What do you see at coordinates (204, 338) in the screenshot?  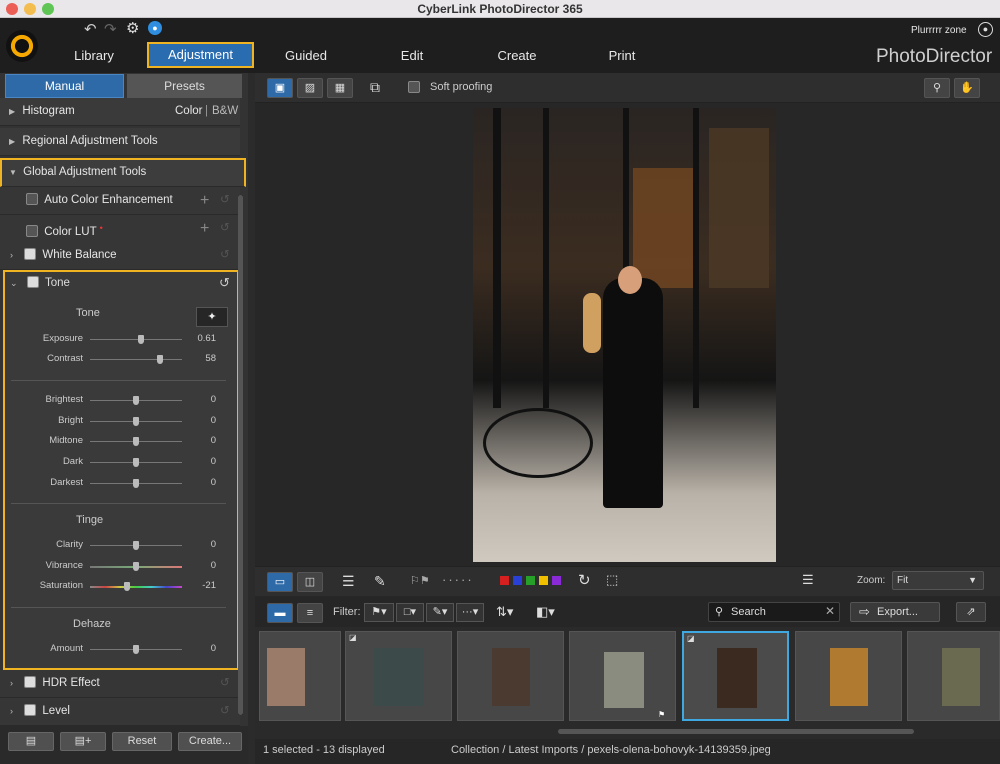 I see `exposure-value: 0.61` at bounding box center [204, 338].